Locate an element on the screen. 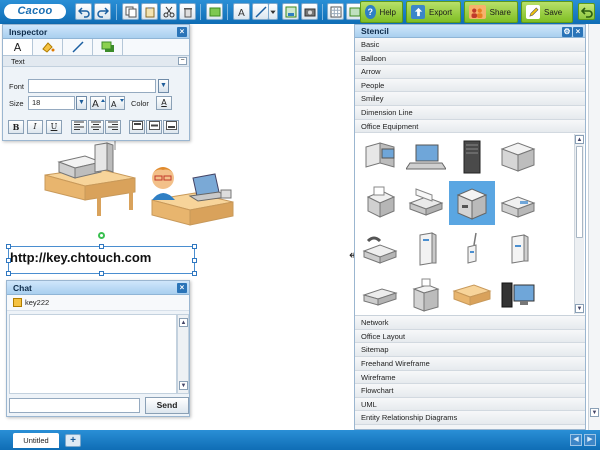 Image resolution: width=600 pixels, height=450 pixels. paste-button is located at coordinates (149, 11).